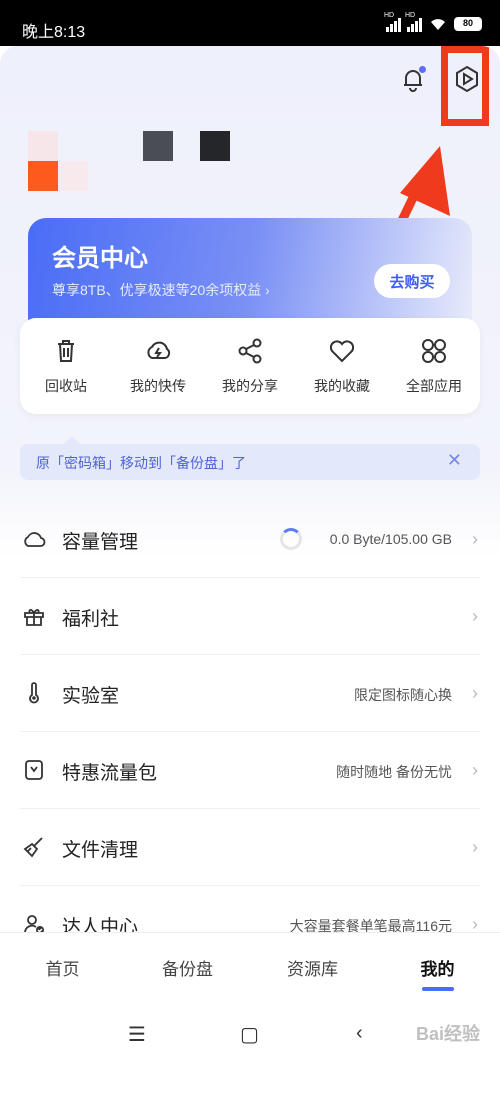 The width and height of the screenshot is (500, 1111). I want to click on menu-item-storage: 容量管理 0.0 Byte/105.00 GB ›, so click(250, 539).